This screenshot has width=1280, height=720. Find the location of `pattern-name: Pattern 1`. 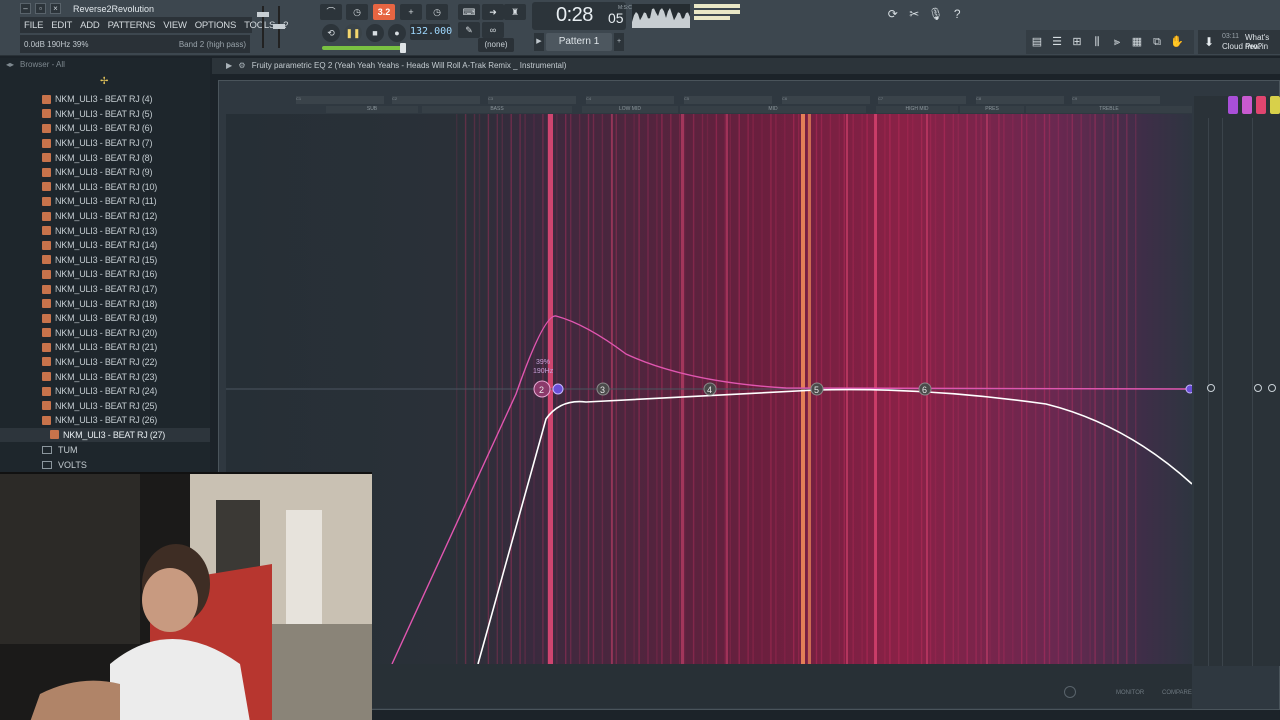

pattern-name: Pattern 1 is located at coordinates (579, 42).